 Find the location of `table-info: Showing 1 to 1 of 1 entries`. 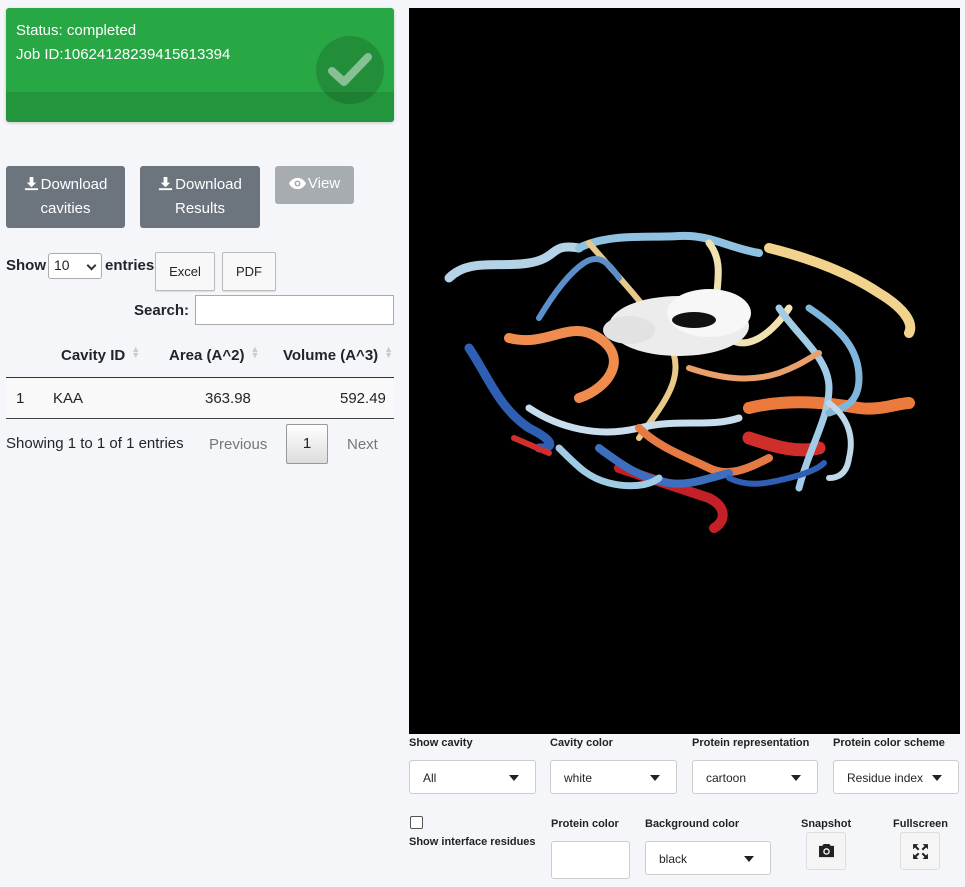

table-info: Showing 1 to 1 of 1 entries is located at coordinates (95, 443).